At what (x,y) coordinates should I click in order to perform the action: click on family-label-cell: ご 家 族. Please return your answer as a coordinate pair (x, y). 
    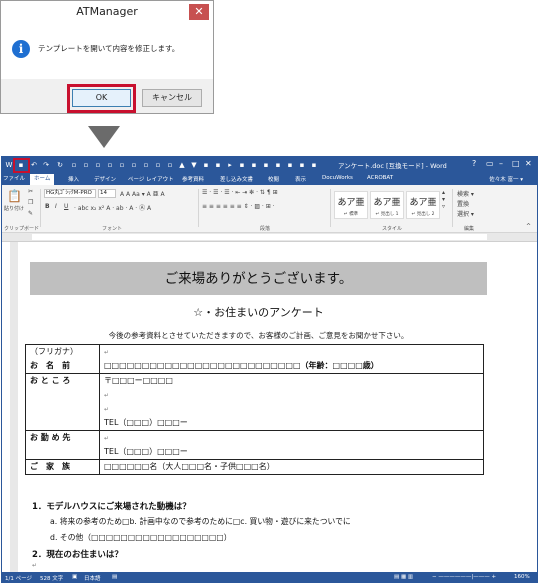
    Looking at the image, I should click on (62, 467).